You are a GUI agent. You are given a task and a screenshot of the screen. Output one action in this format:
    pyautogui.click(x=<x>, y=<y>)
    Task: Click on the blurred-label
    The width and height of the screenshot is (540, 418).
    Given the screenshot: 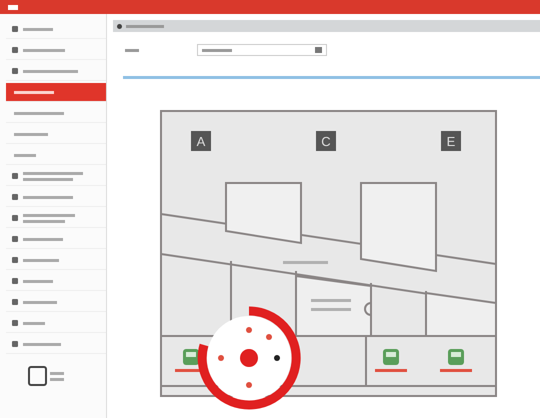 What is the action you would take?
    pyautogui.click(x=132, y=50)
    